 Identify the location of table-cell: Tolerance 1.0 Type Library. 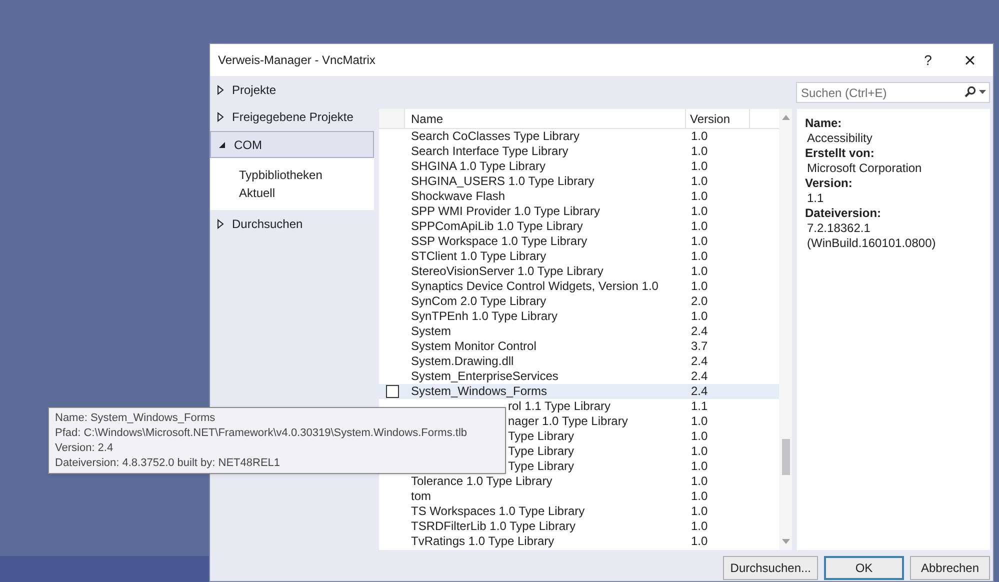
(481, 481).